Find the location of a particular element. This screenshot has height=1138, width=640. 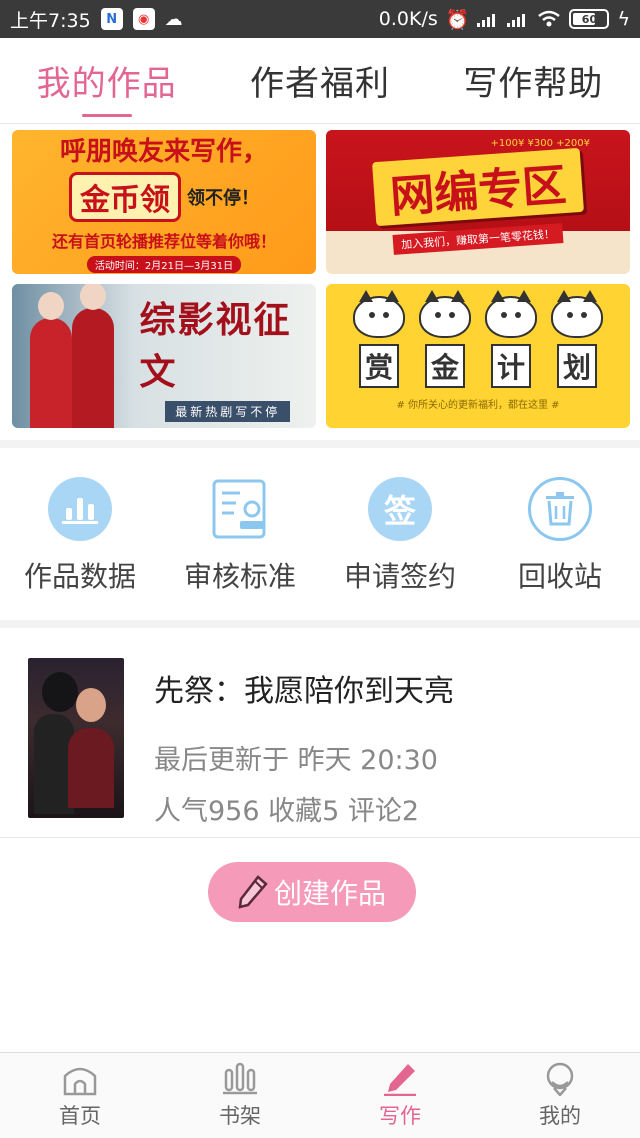

trash-icon is located at coordinates (560, 509).